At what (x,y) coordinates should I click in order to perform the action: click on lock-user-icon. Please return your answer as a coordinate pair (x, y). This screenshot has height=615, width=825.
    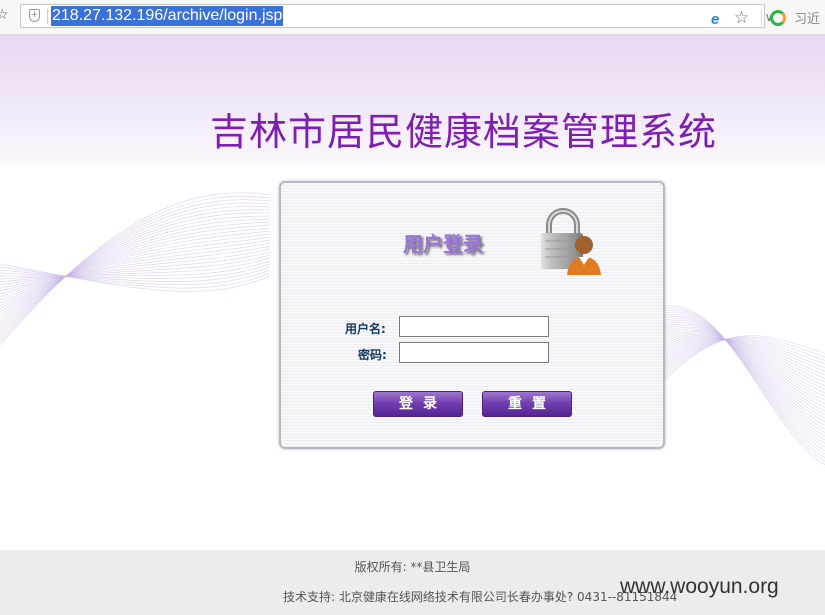
    Looking at the image, I should click on (571, 241).